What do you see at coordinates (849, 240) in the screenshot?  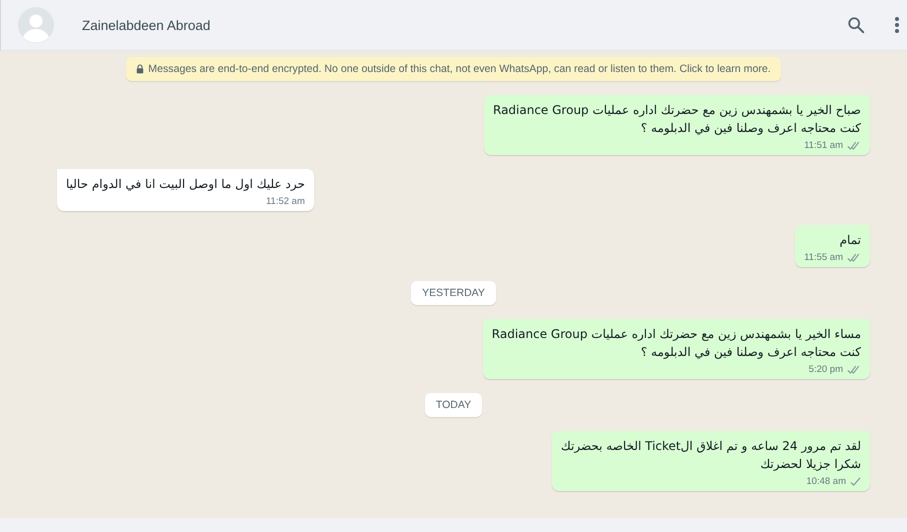 I see `message-text: تمام` at bounding box center [849, 240].